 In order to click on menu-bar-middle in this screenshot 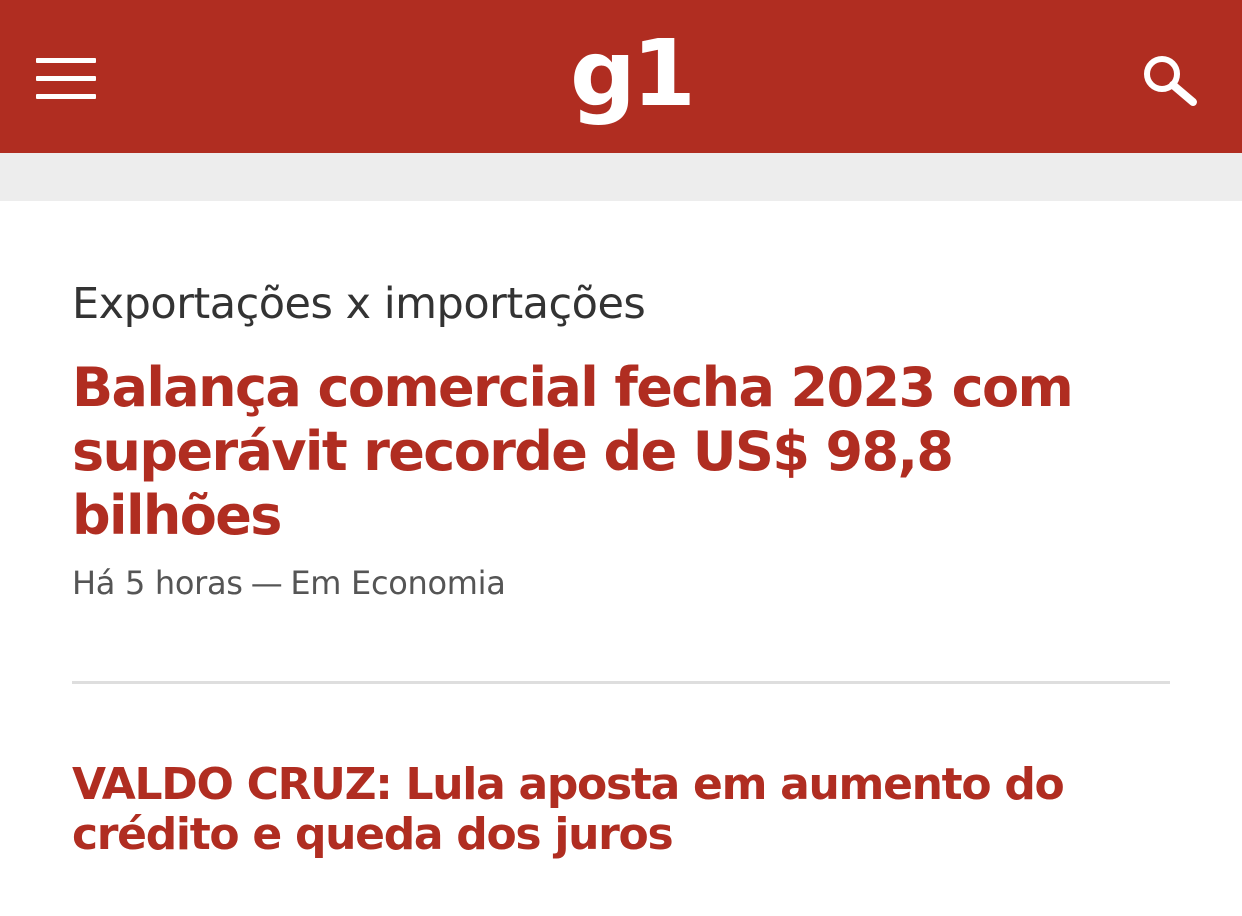, I will do `click(66, 78)`.